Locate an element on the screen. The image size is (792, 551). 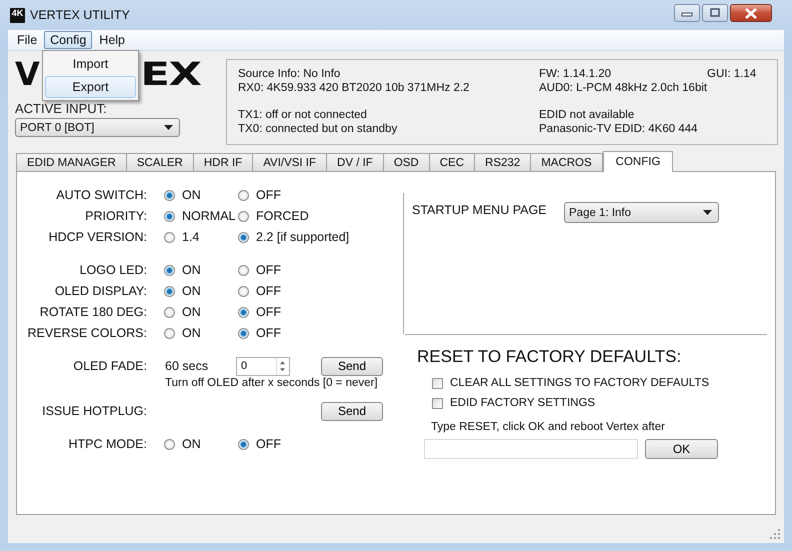
maximize-icon is located at coordinates (715, 13).